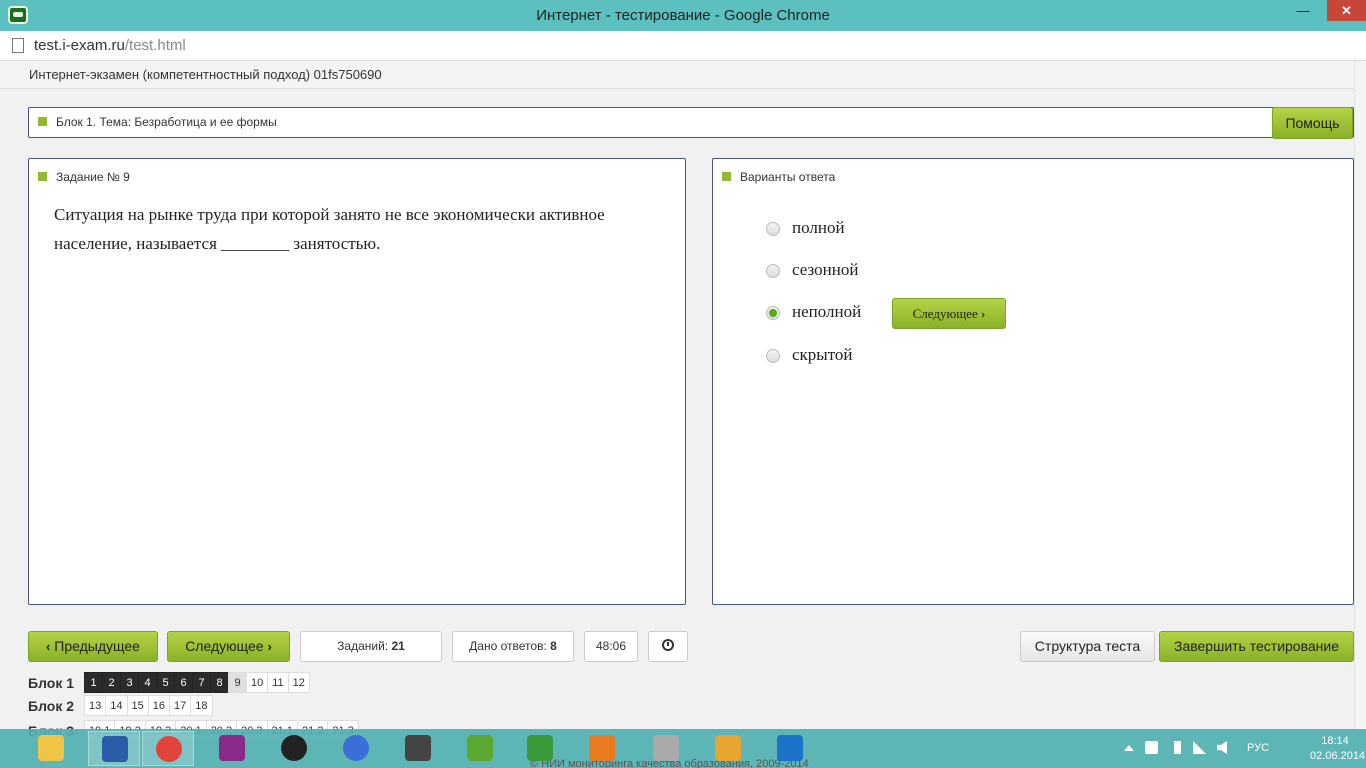 The width and height of the screenshot is (1366, 768). Describe the element at coordinates (1312, 123) in the screenshot. I see `help-button: Помощь` at that location.